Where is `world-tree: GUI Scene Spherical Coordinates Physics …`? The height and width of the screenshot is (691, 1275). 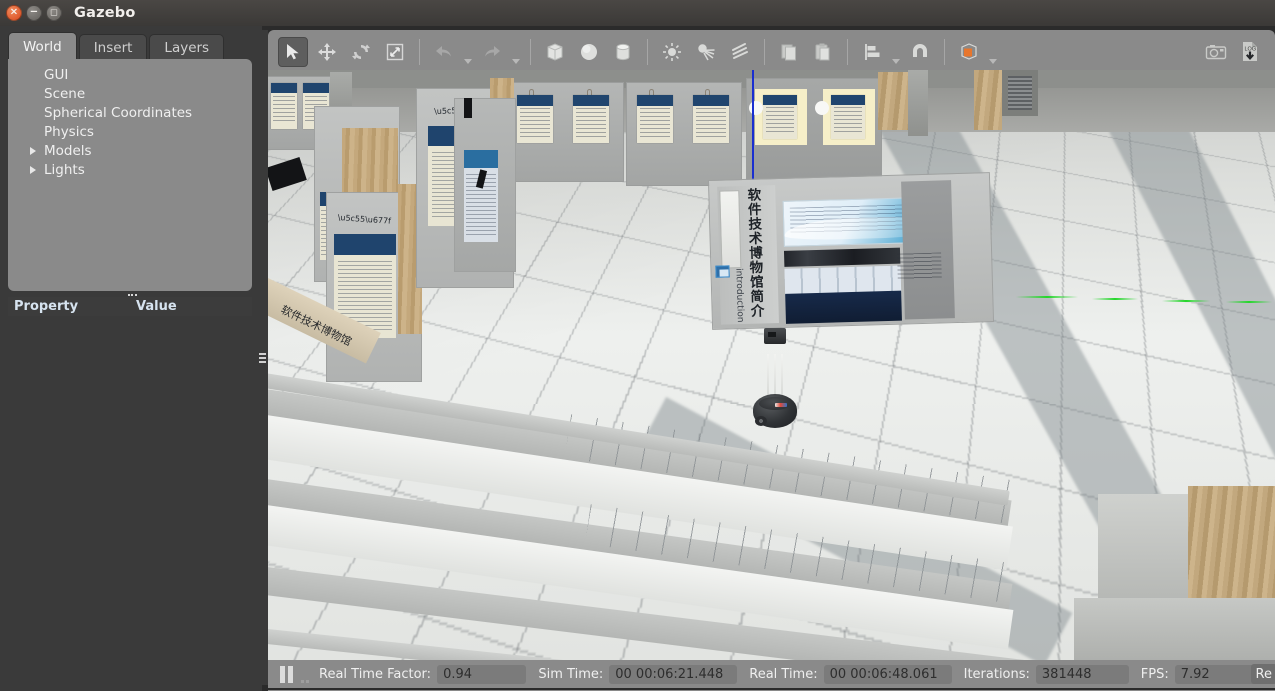 world-tree: GUI Scene Spherical Coordinates Physics … is located at coordinates (130, 175).